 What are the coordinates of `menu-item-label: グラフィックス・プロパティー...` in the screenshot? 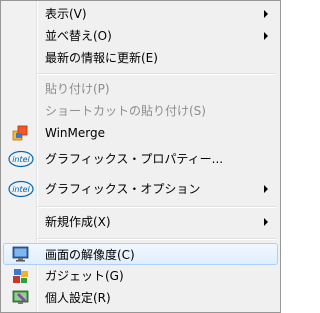 It's located at (134, 159).